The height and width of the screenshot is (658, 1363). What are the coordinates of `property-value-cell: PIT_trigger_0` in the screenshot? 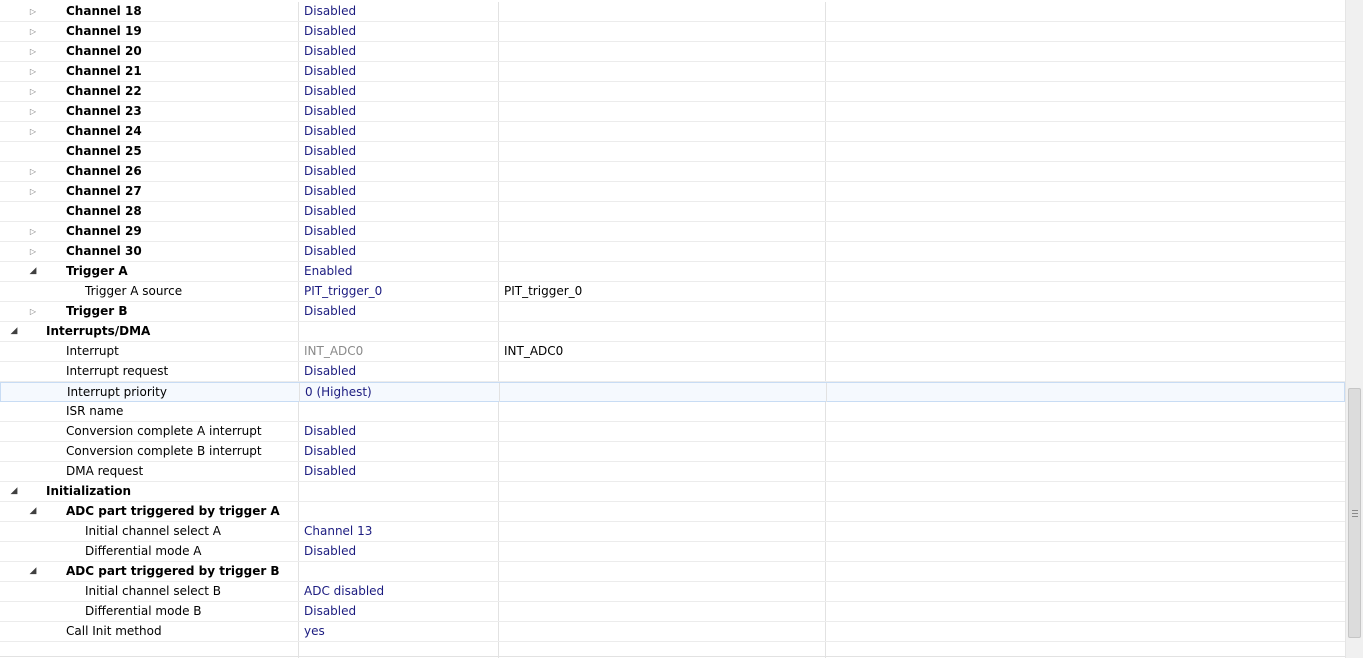 It's located at (398, 291).